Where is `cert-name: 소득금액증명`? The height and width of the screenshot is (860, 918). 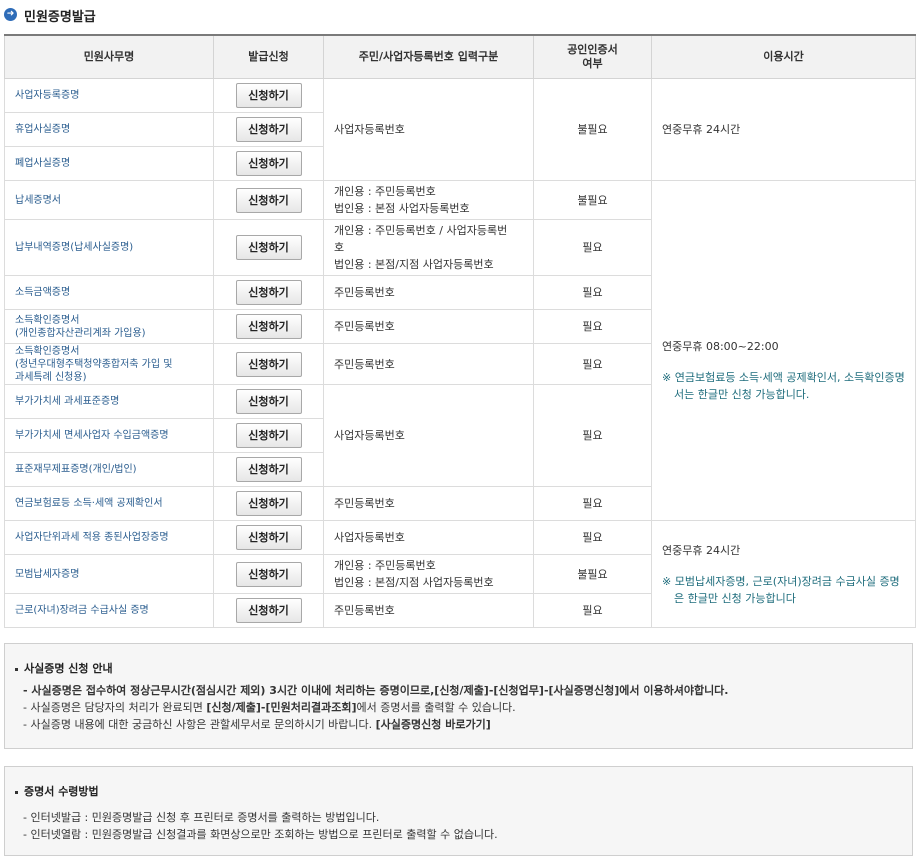
cert-name: 소득금액증명 is located at coordinates (109, 292).